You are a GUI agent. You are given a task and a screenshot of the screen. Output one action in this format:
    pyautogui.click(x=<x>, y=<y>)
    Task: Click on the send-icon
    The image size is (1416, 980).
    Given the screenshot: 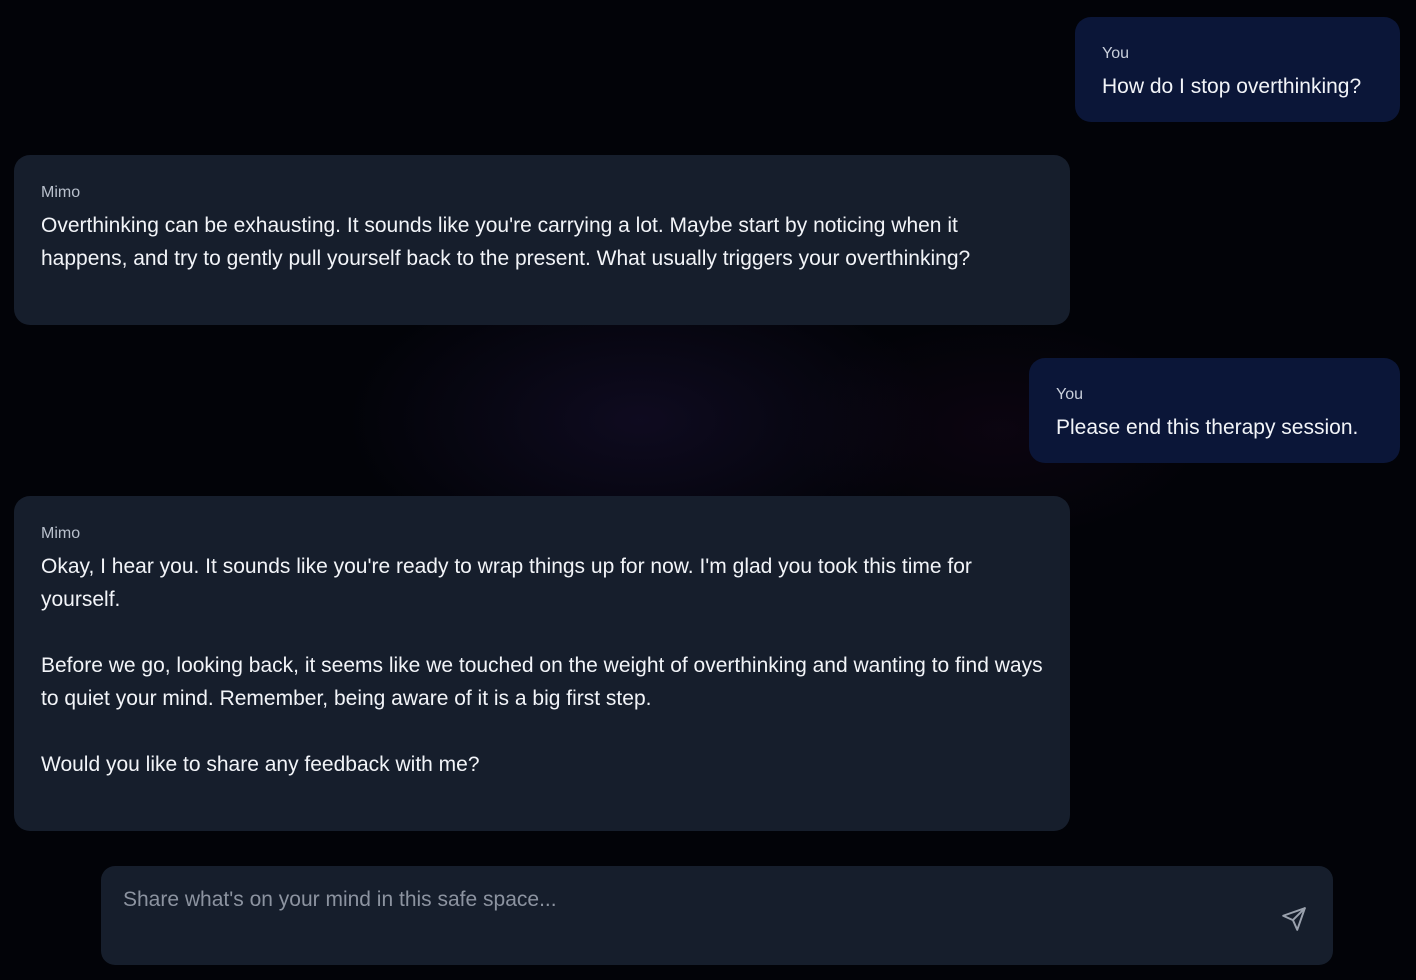 What is the action you would take?
    pyautogui.click(x=1294, y=919)
    